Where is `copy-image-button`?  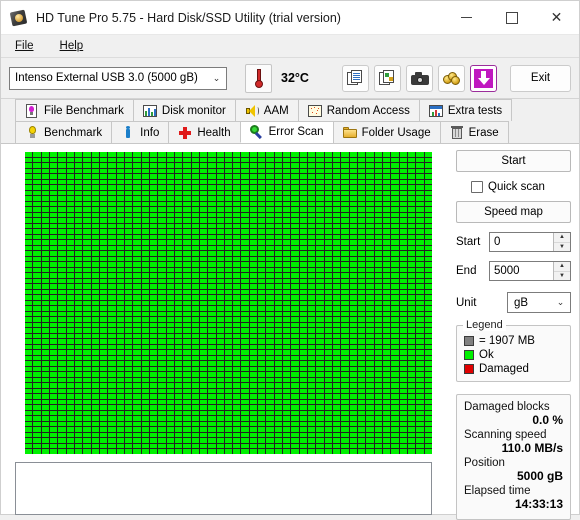
copy-image-button is located at coordinates (387, 78).